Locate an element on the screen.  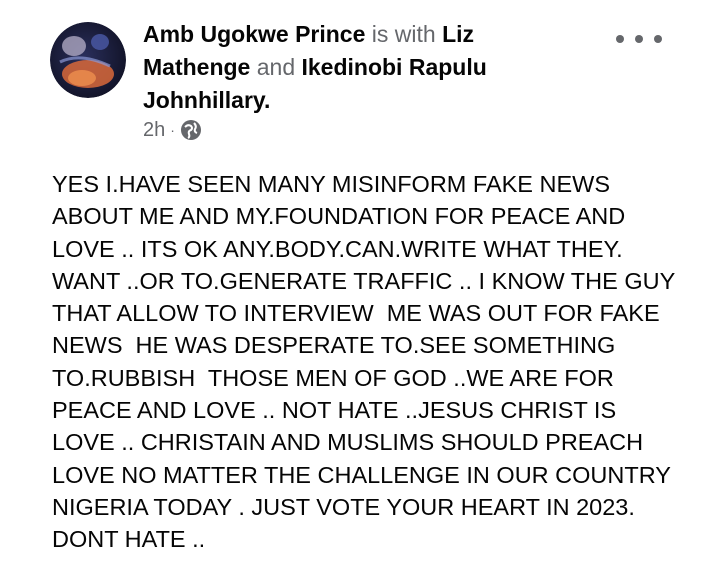
post-text-line: ABOUT ME AND MY.FOUNDATION FOR PEACE AND is located at coordinates (339, 216).